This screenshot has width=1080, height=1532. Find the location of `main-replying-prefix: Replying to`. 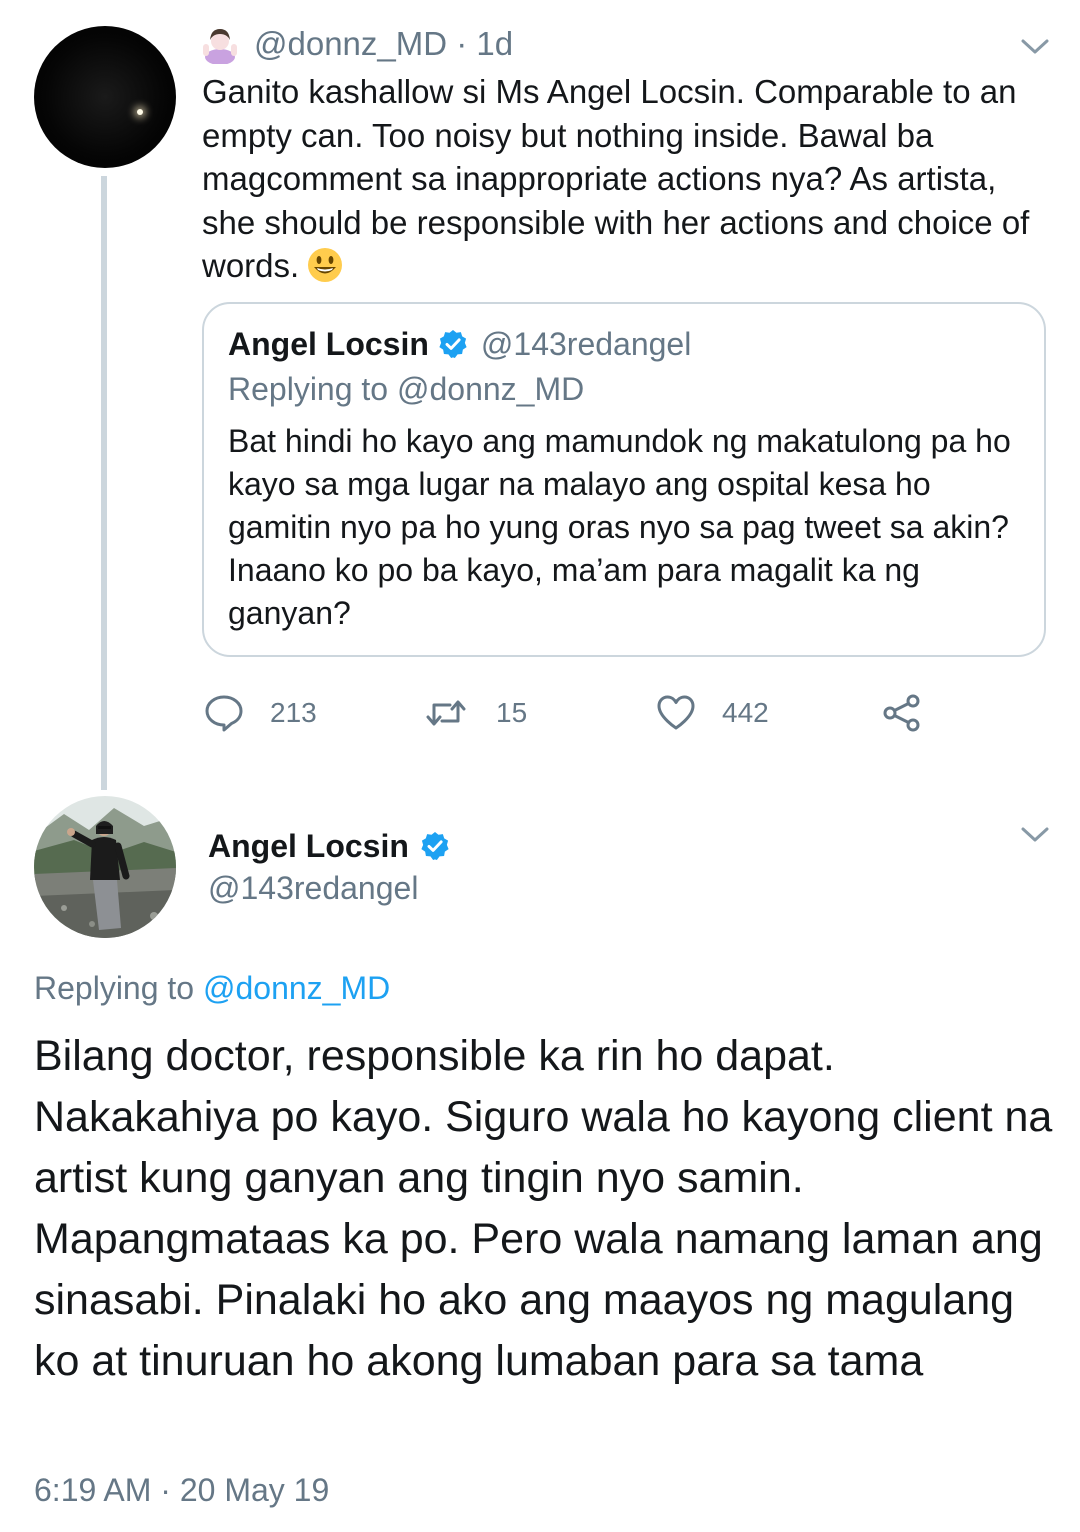

main-replying-prefix: Replying to is located at coordinates (118, 988).